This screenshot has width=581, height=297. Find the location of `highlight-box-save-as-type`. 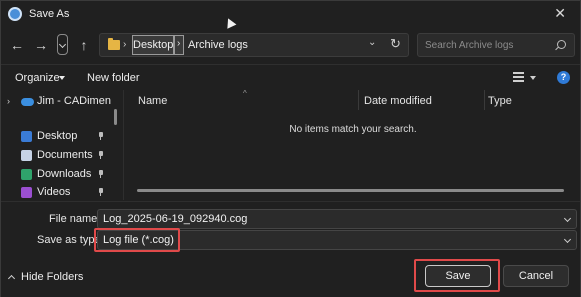

highlight-box-save-as-type is located at coordinates (137, 240).